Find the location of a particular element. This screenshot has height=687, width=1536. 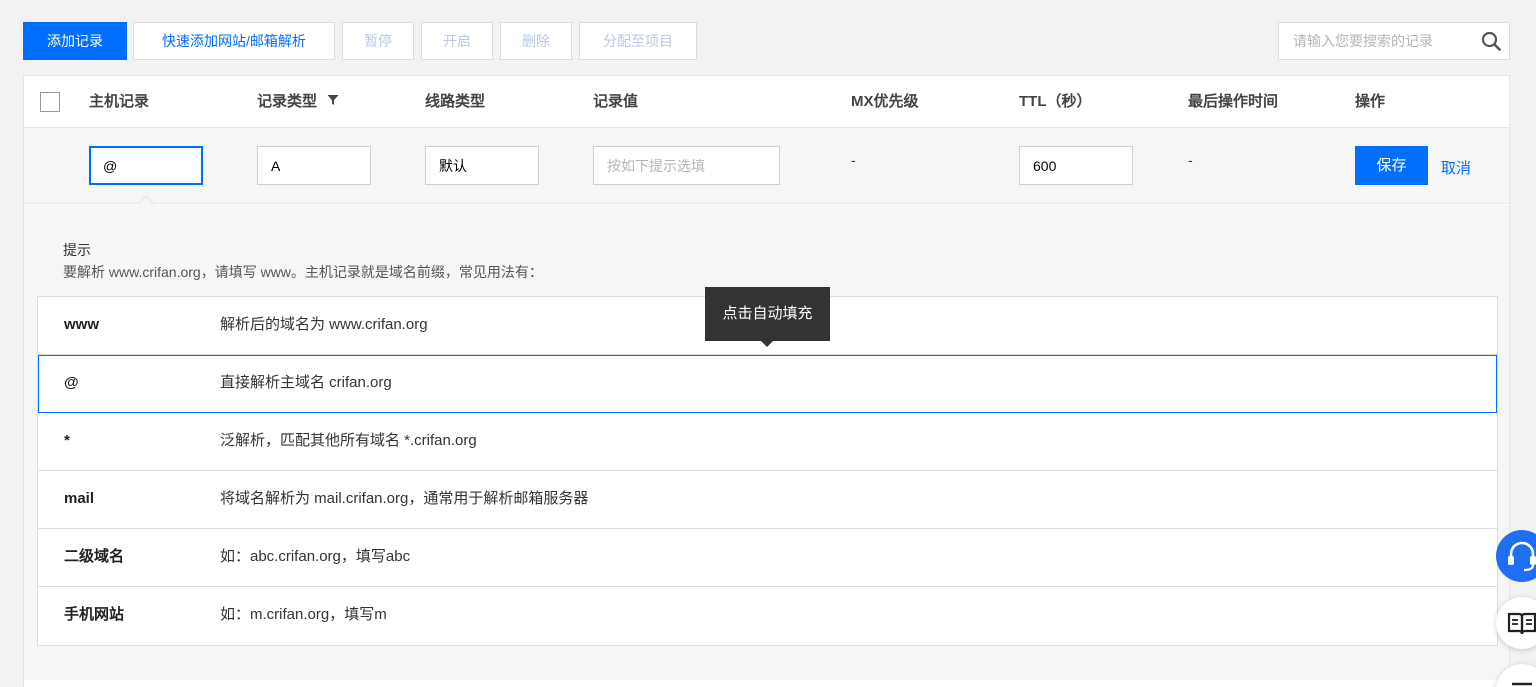

tip-value: 泛解析，匹配其他所有域名 *.crifan.org is located at coordinates (348, 440).